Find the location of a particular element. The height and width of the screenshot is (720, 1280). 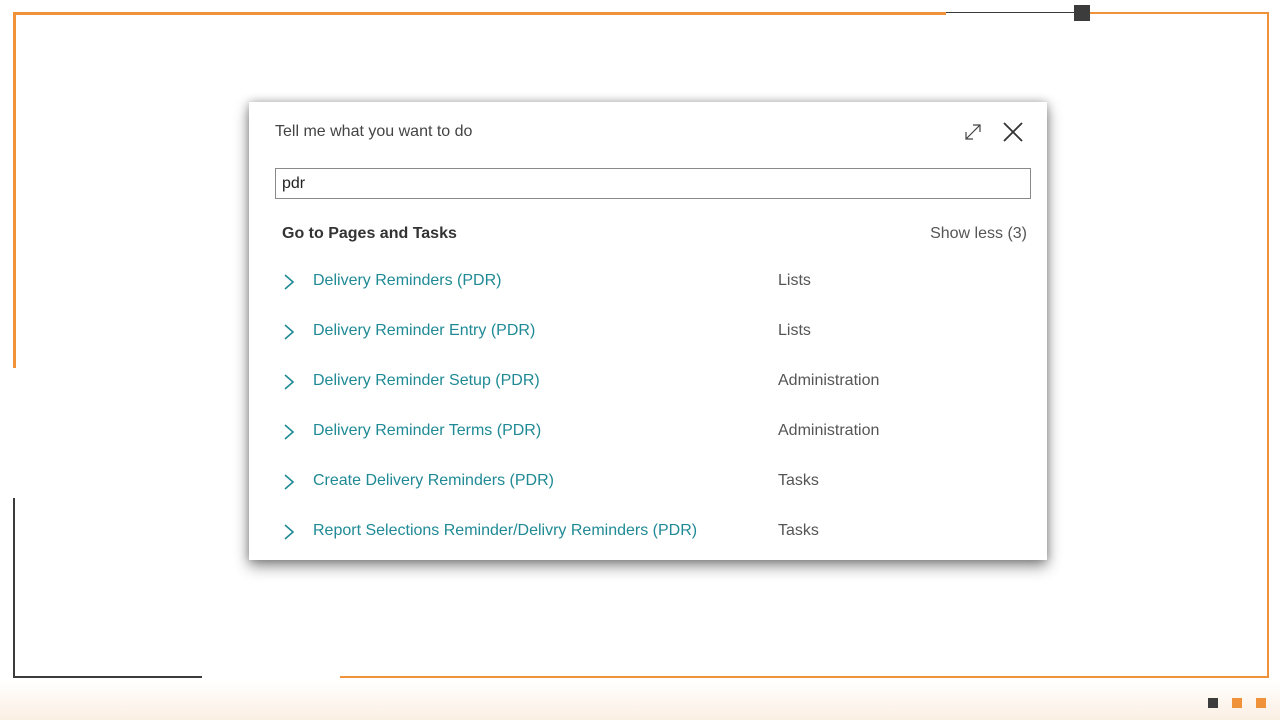

frame-top-line-right is located at coordinates (1179, 13).